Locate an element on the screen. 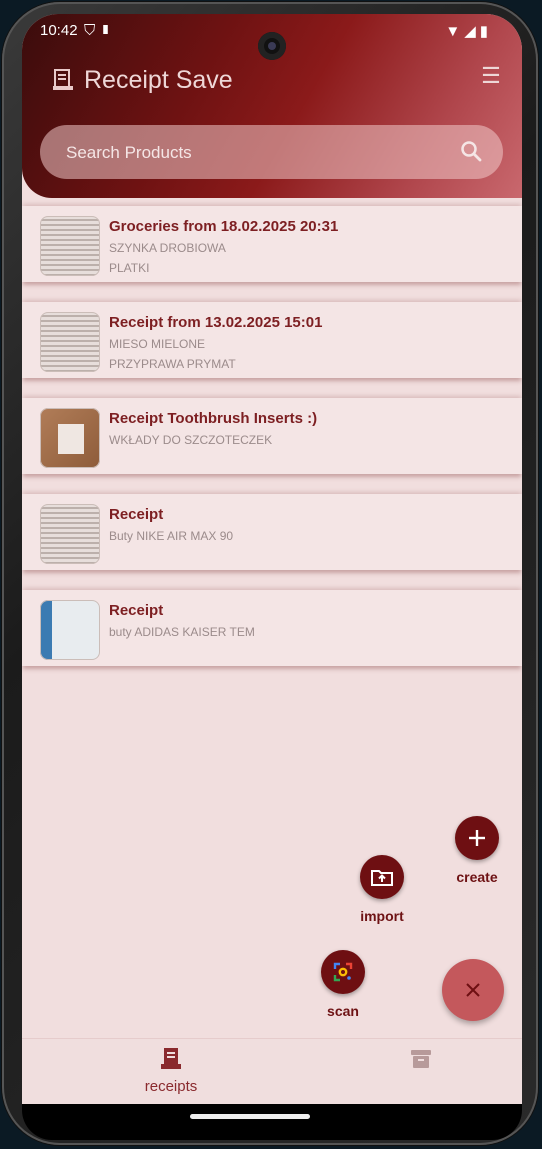  receipt-card: Receipt Buty NIKE AIR MAX 90 is located at coordinates (272, 532).